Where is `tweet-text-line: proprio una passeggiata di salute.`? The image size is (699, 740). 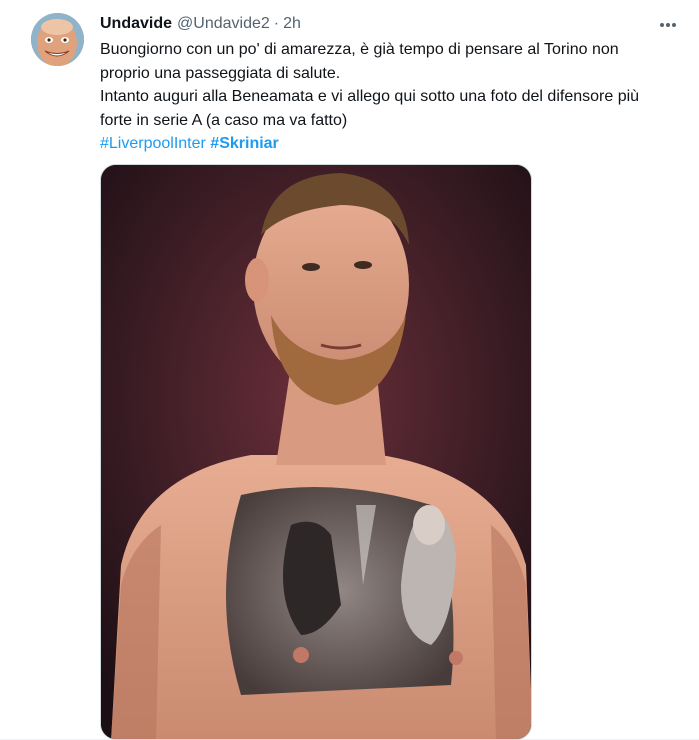 tweet-text-line: proprio una passeggiata di salute. is located at coordinates (220, 73).